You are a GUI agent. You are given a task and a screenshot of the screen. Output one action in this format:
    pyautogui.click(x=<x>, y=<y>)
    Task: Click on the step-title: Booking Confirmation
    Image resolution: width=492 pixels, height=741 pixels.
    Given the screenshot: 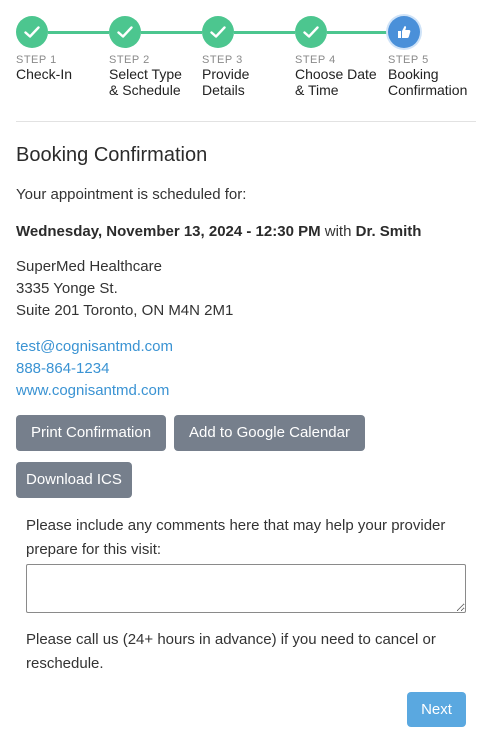 What is the action you would take?
    pyautogui.click(x=428, y=82)
    